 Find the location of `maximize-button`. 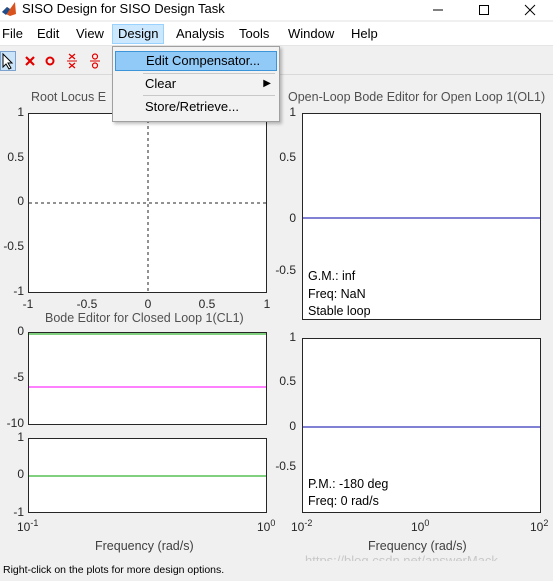

maximize-button is located at coordinates (484, 10).